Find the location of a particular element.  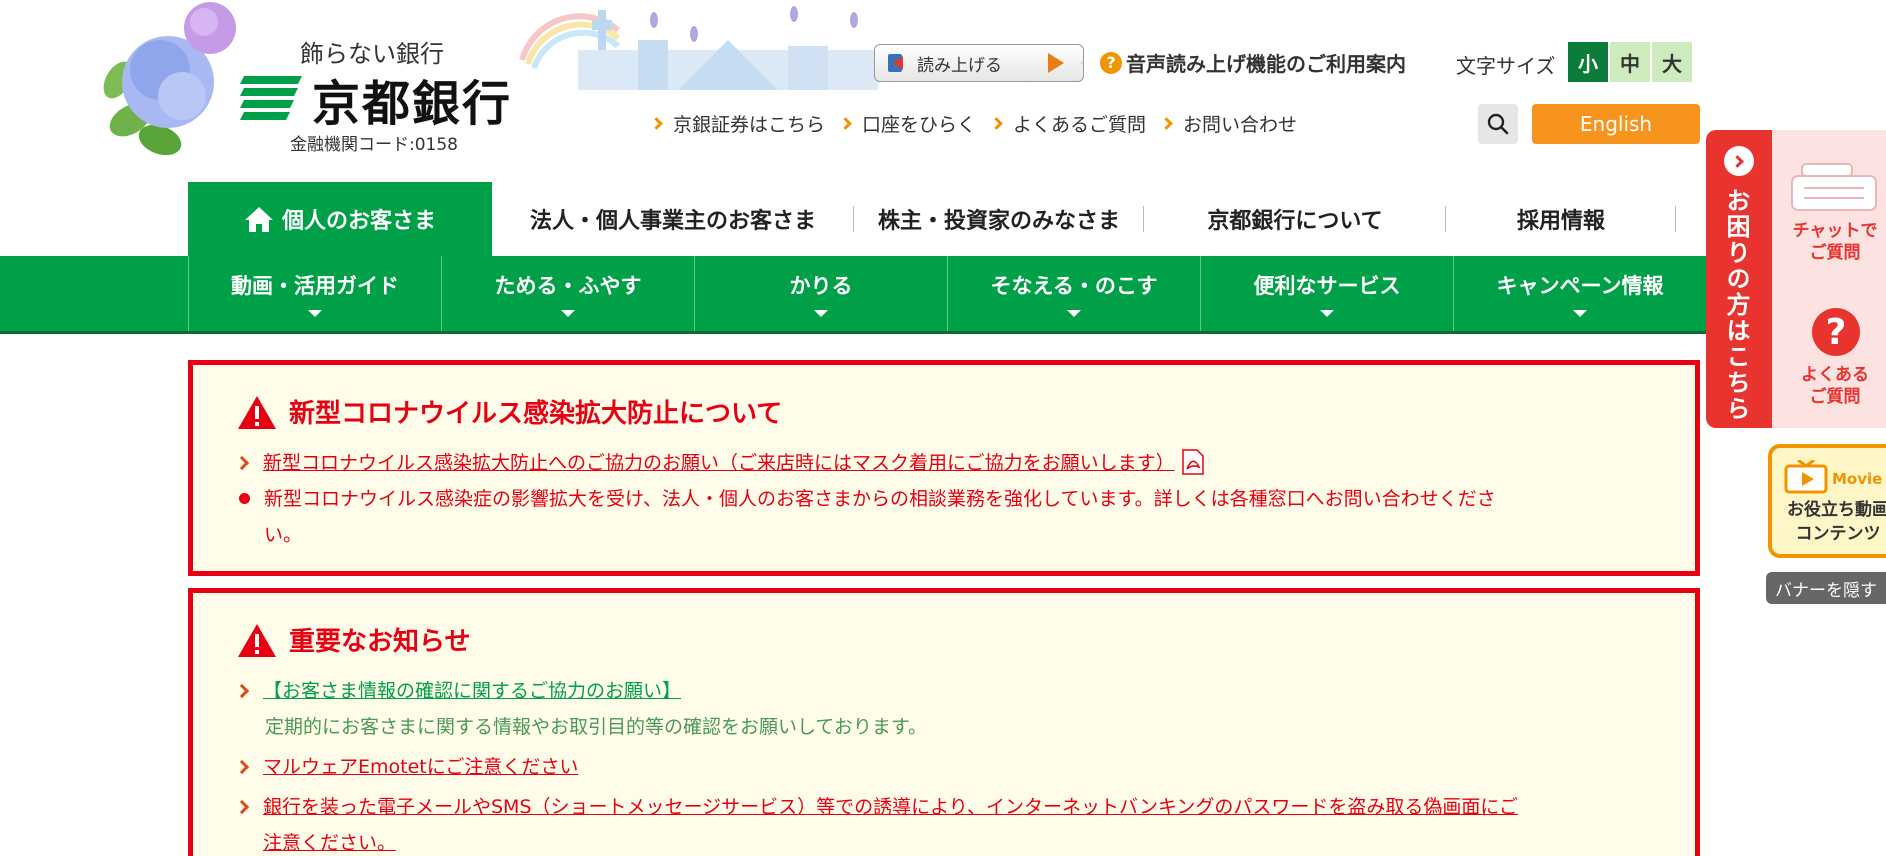

phishing-link-line-2: 注意ください。 is located at coordinates (329, 843).